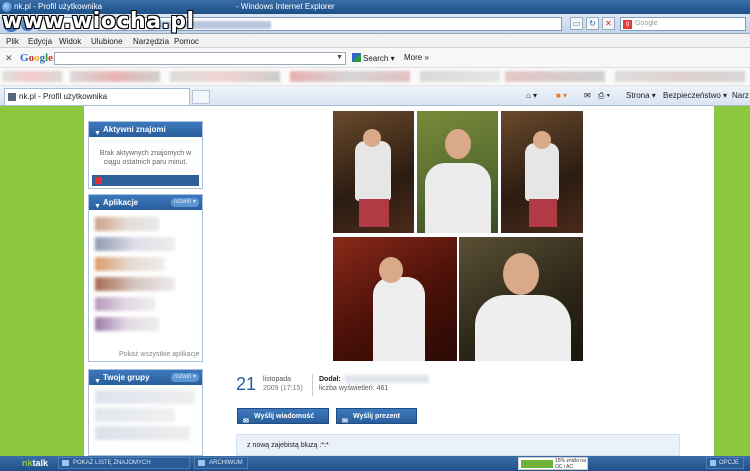 Image resolution: width=750 pixels, height=471 pixels. Describe the element at coordinates (724, 463) in the screenshot. I see `options-button: OPCJE` at that location.